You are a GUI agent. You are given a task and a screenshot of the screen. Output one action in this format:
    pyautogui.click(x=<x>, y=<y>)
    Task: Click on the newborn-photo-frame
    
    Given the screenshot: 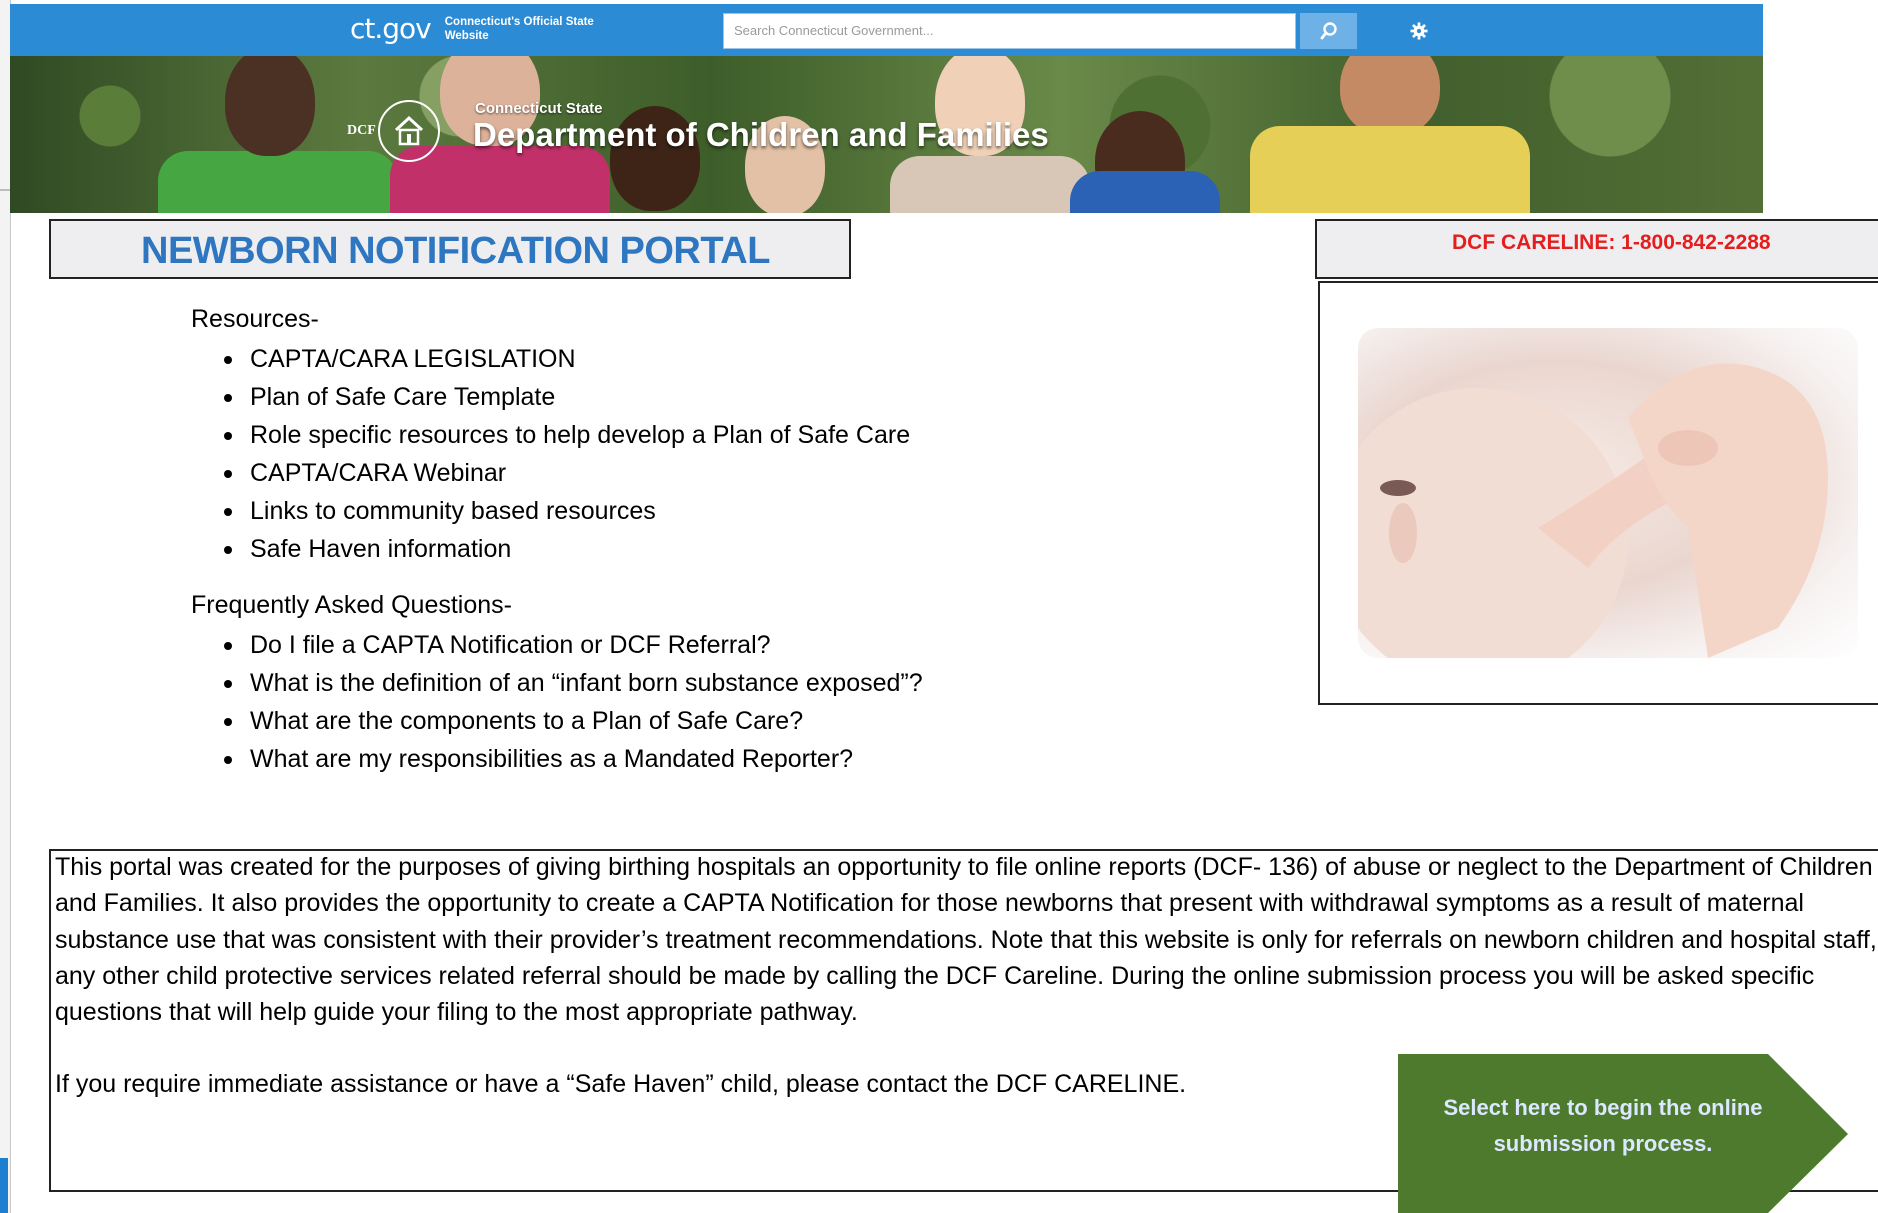 What is the action you would take?
    pyautogui.click(x=1598, y=493)
    